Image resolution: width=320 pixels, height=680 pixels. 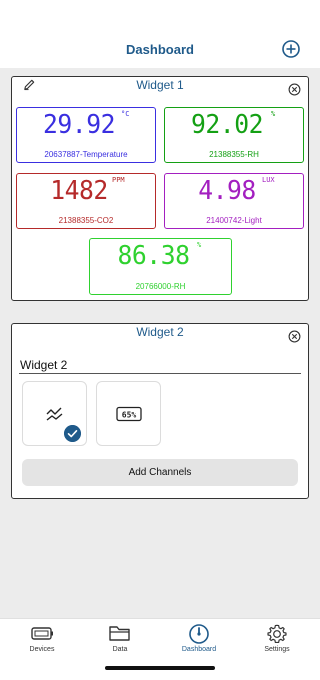 What do you see at coordinates (227, 125) in the screenshot?
I see `sensor-value: 92.02` at bounding box center [227, 125].